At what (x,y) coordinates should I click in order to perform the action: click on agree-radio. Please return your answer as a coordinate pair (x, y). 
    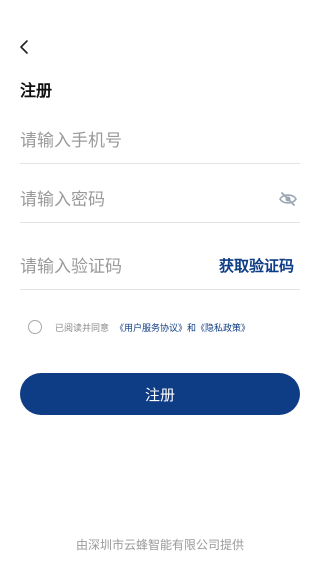
    Looking at the image, I should click on (35, 327).